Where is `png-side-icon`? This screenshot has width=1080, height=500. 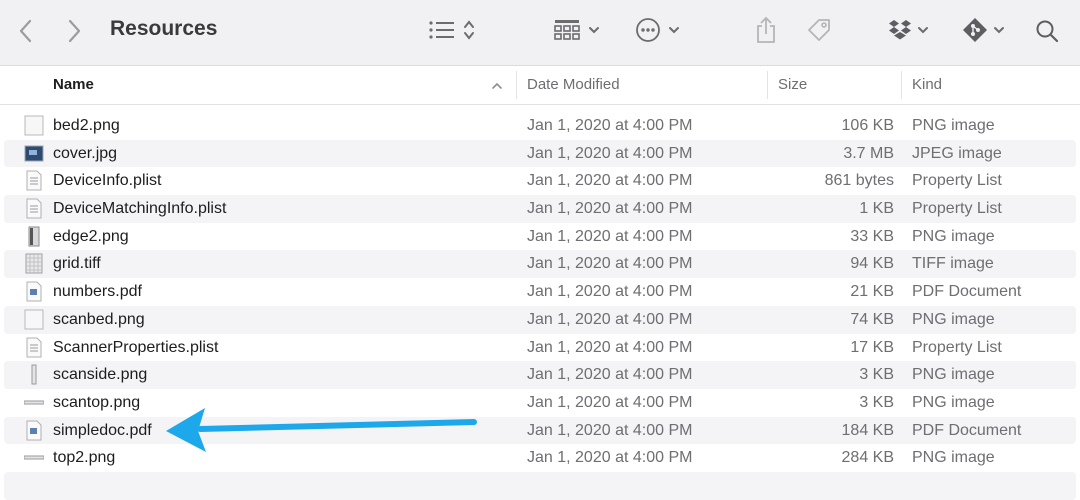
png-side-icon is located at coordinates (34, 374).